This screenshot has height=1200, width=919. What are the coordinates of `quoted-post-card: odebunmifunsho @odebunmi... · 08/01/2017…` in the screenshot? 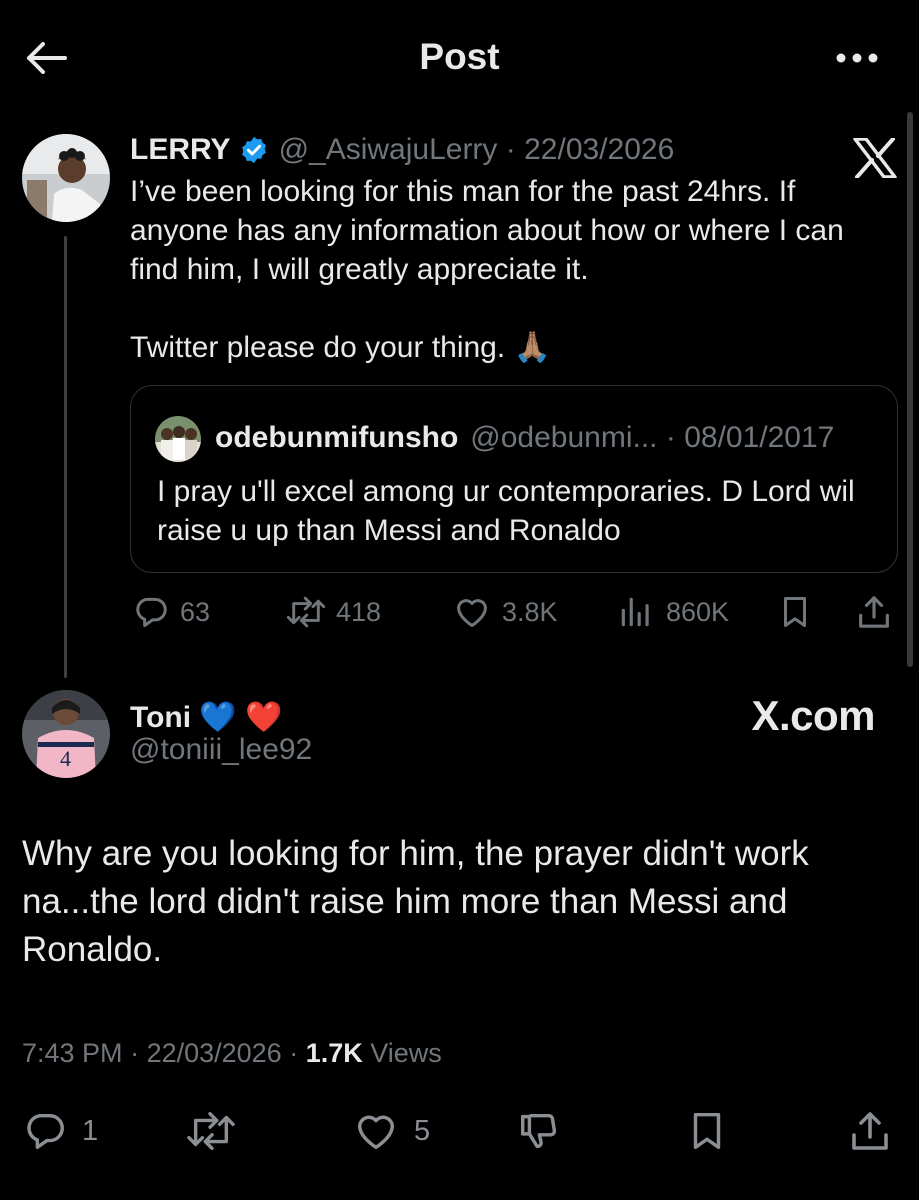 It's located at (514, 479).